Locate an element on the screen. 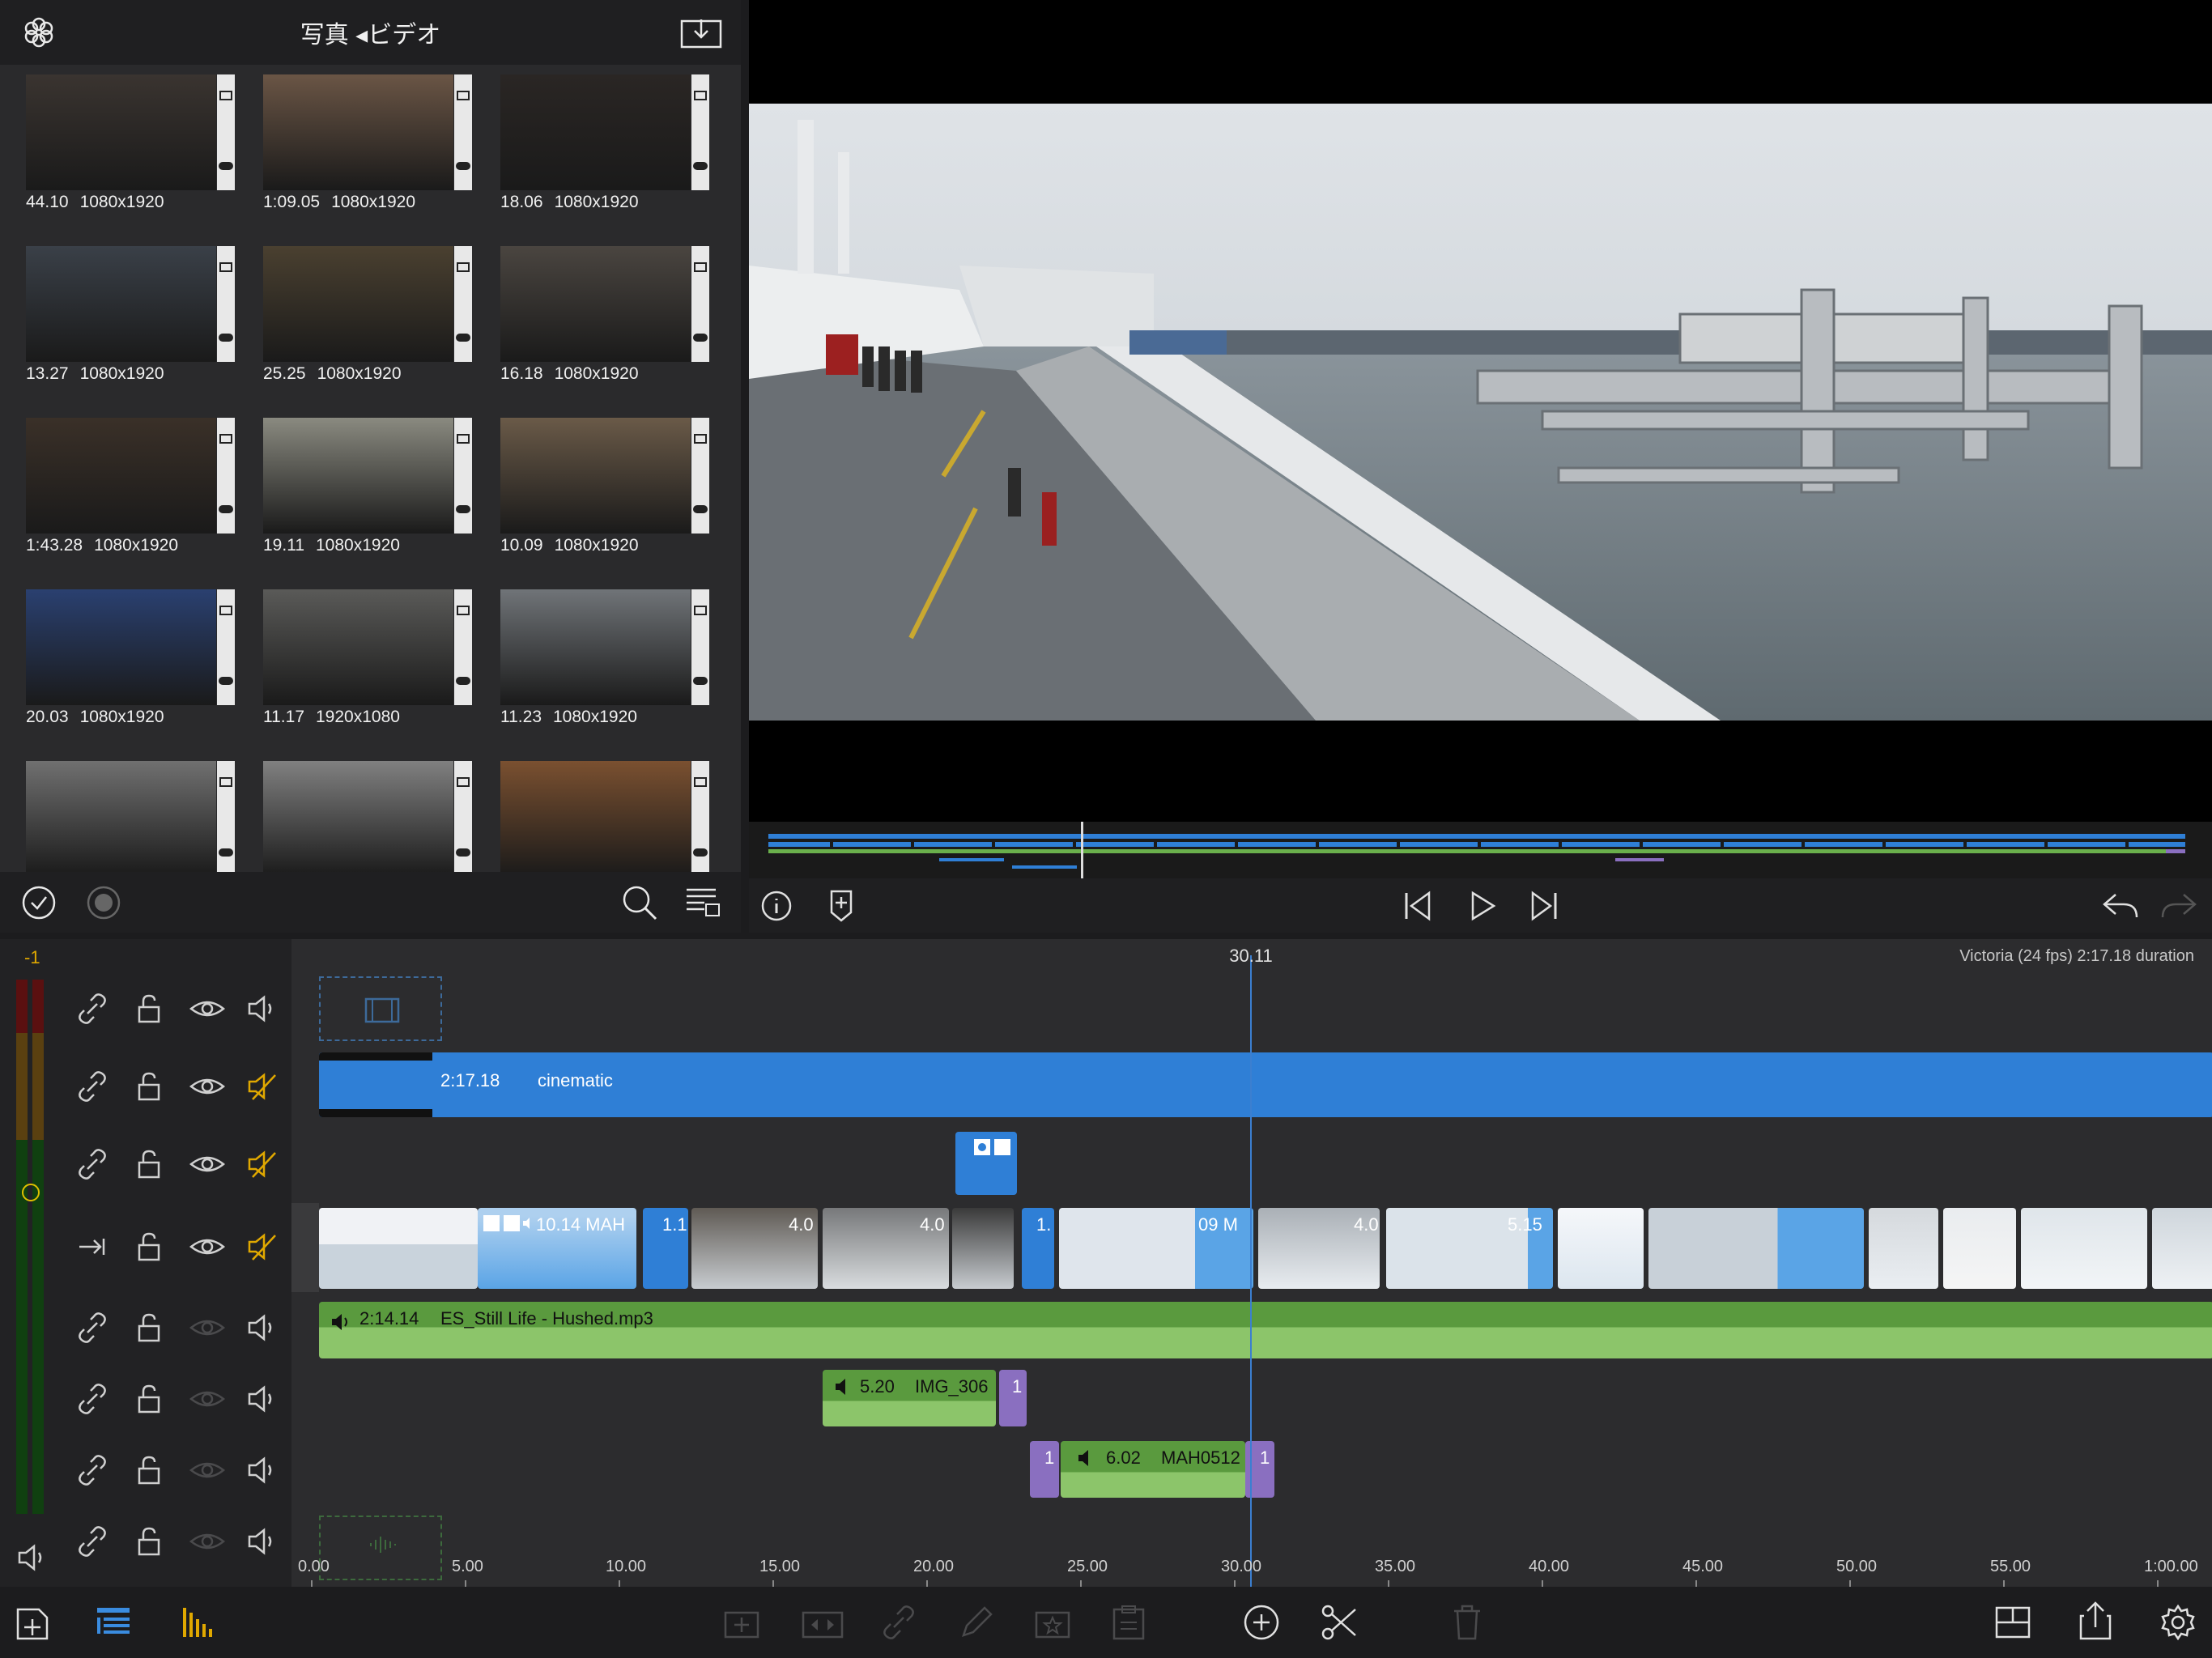 Image resolution: width=2212 pixels, height=1658 pixels. record-icon is located at coordinates (104, 902).